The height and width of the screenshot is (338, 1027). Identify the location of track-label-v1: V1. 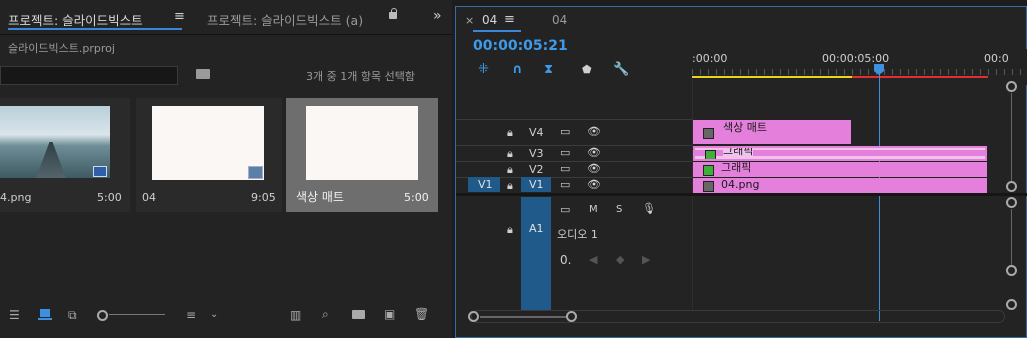
(536, 184).